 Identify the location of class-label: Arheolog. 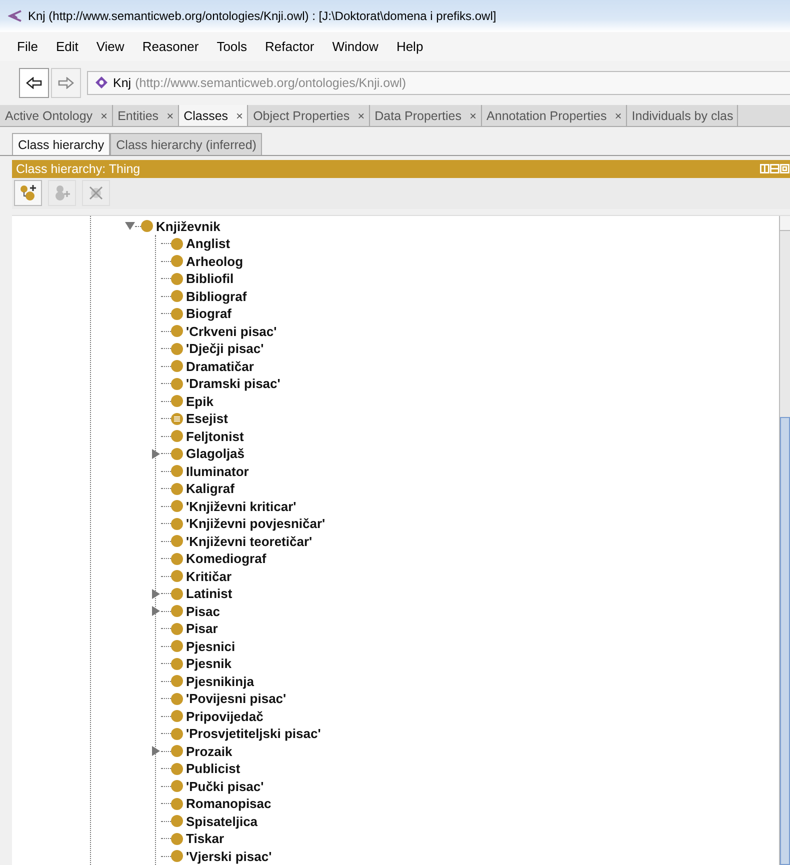
(215, 261).